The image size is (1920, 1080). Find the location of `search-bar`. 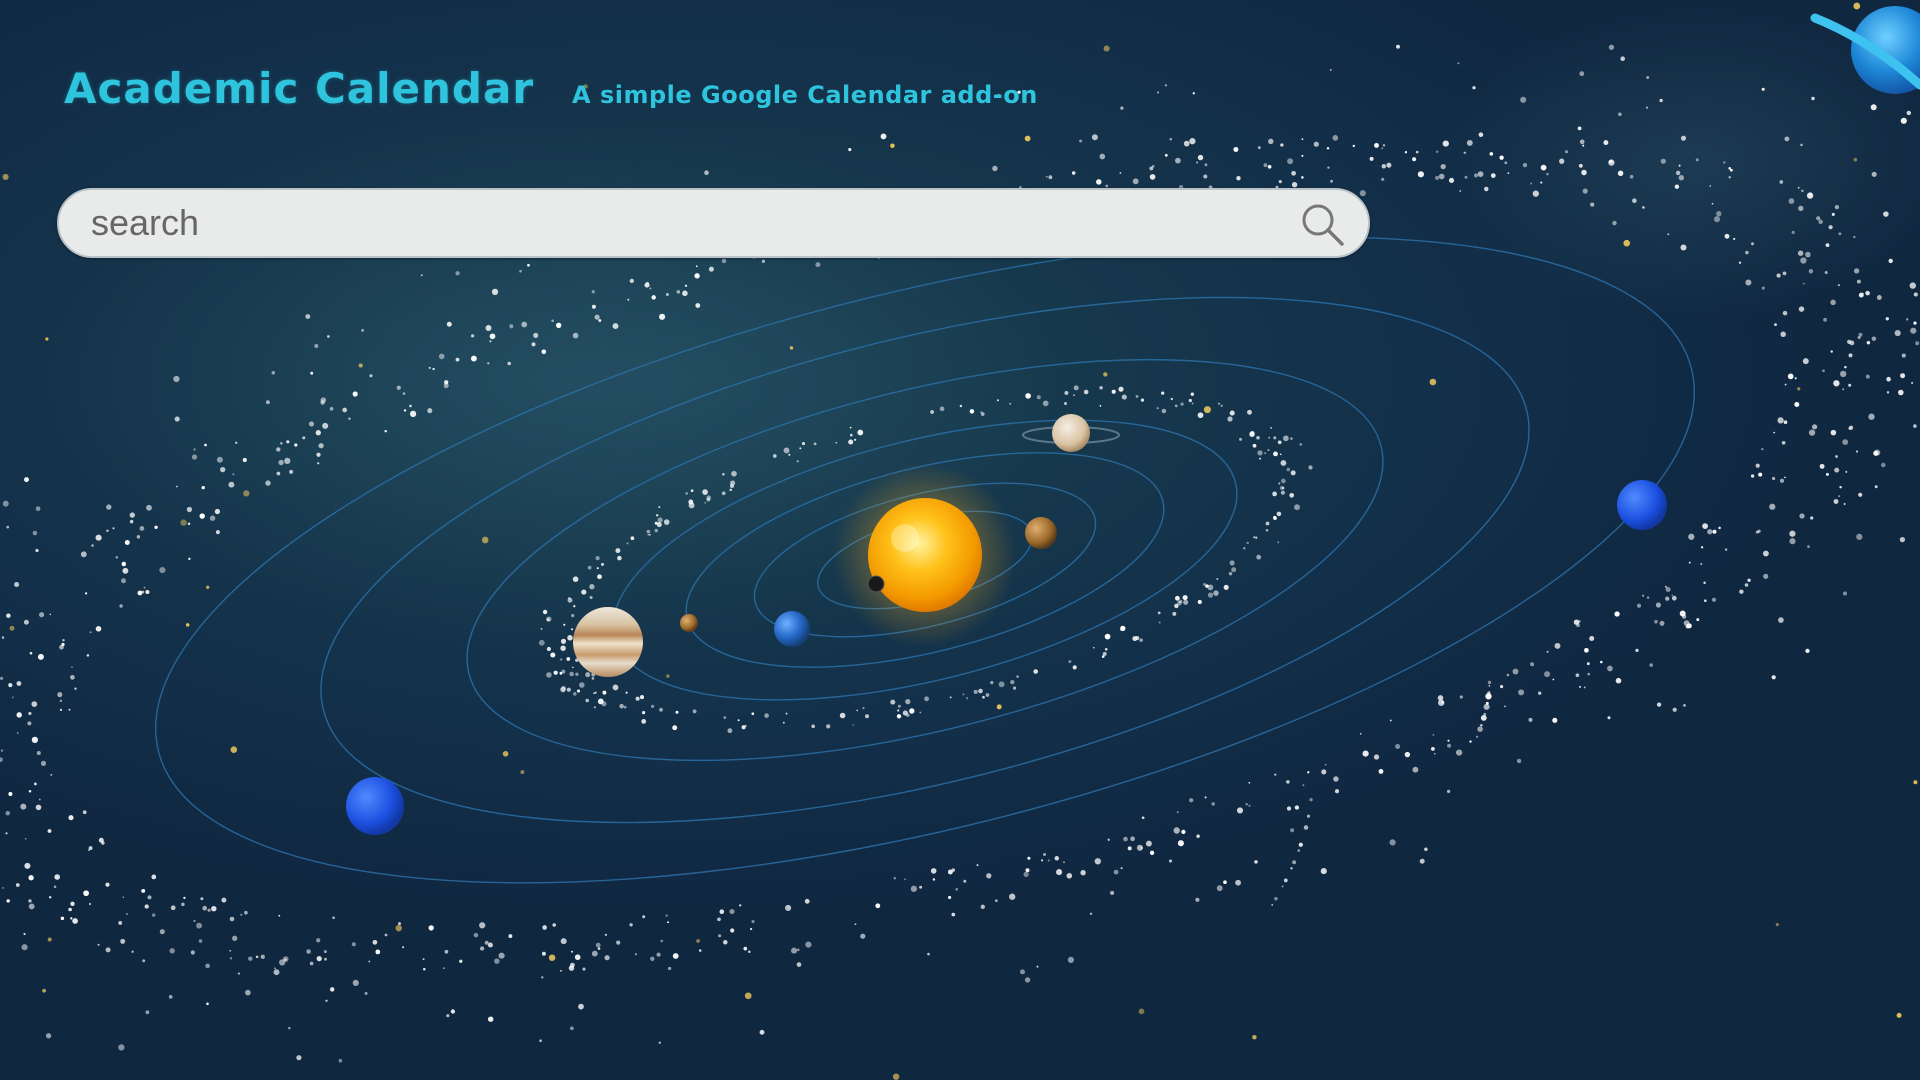

search-bar is located at coordinates (713, 223).